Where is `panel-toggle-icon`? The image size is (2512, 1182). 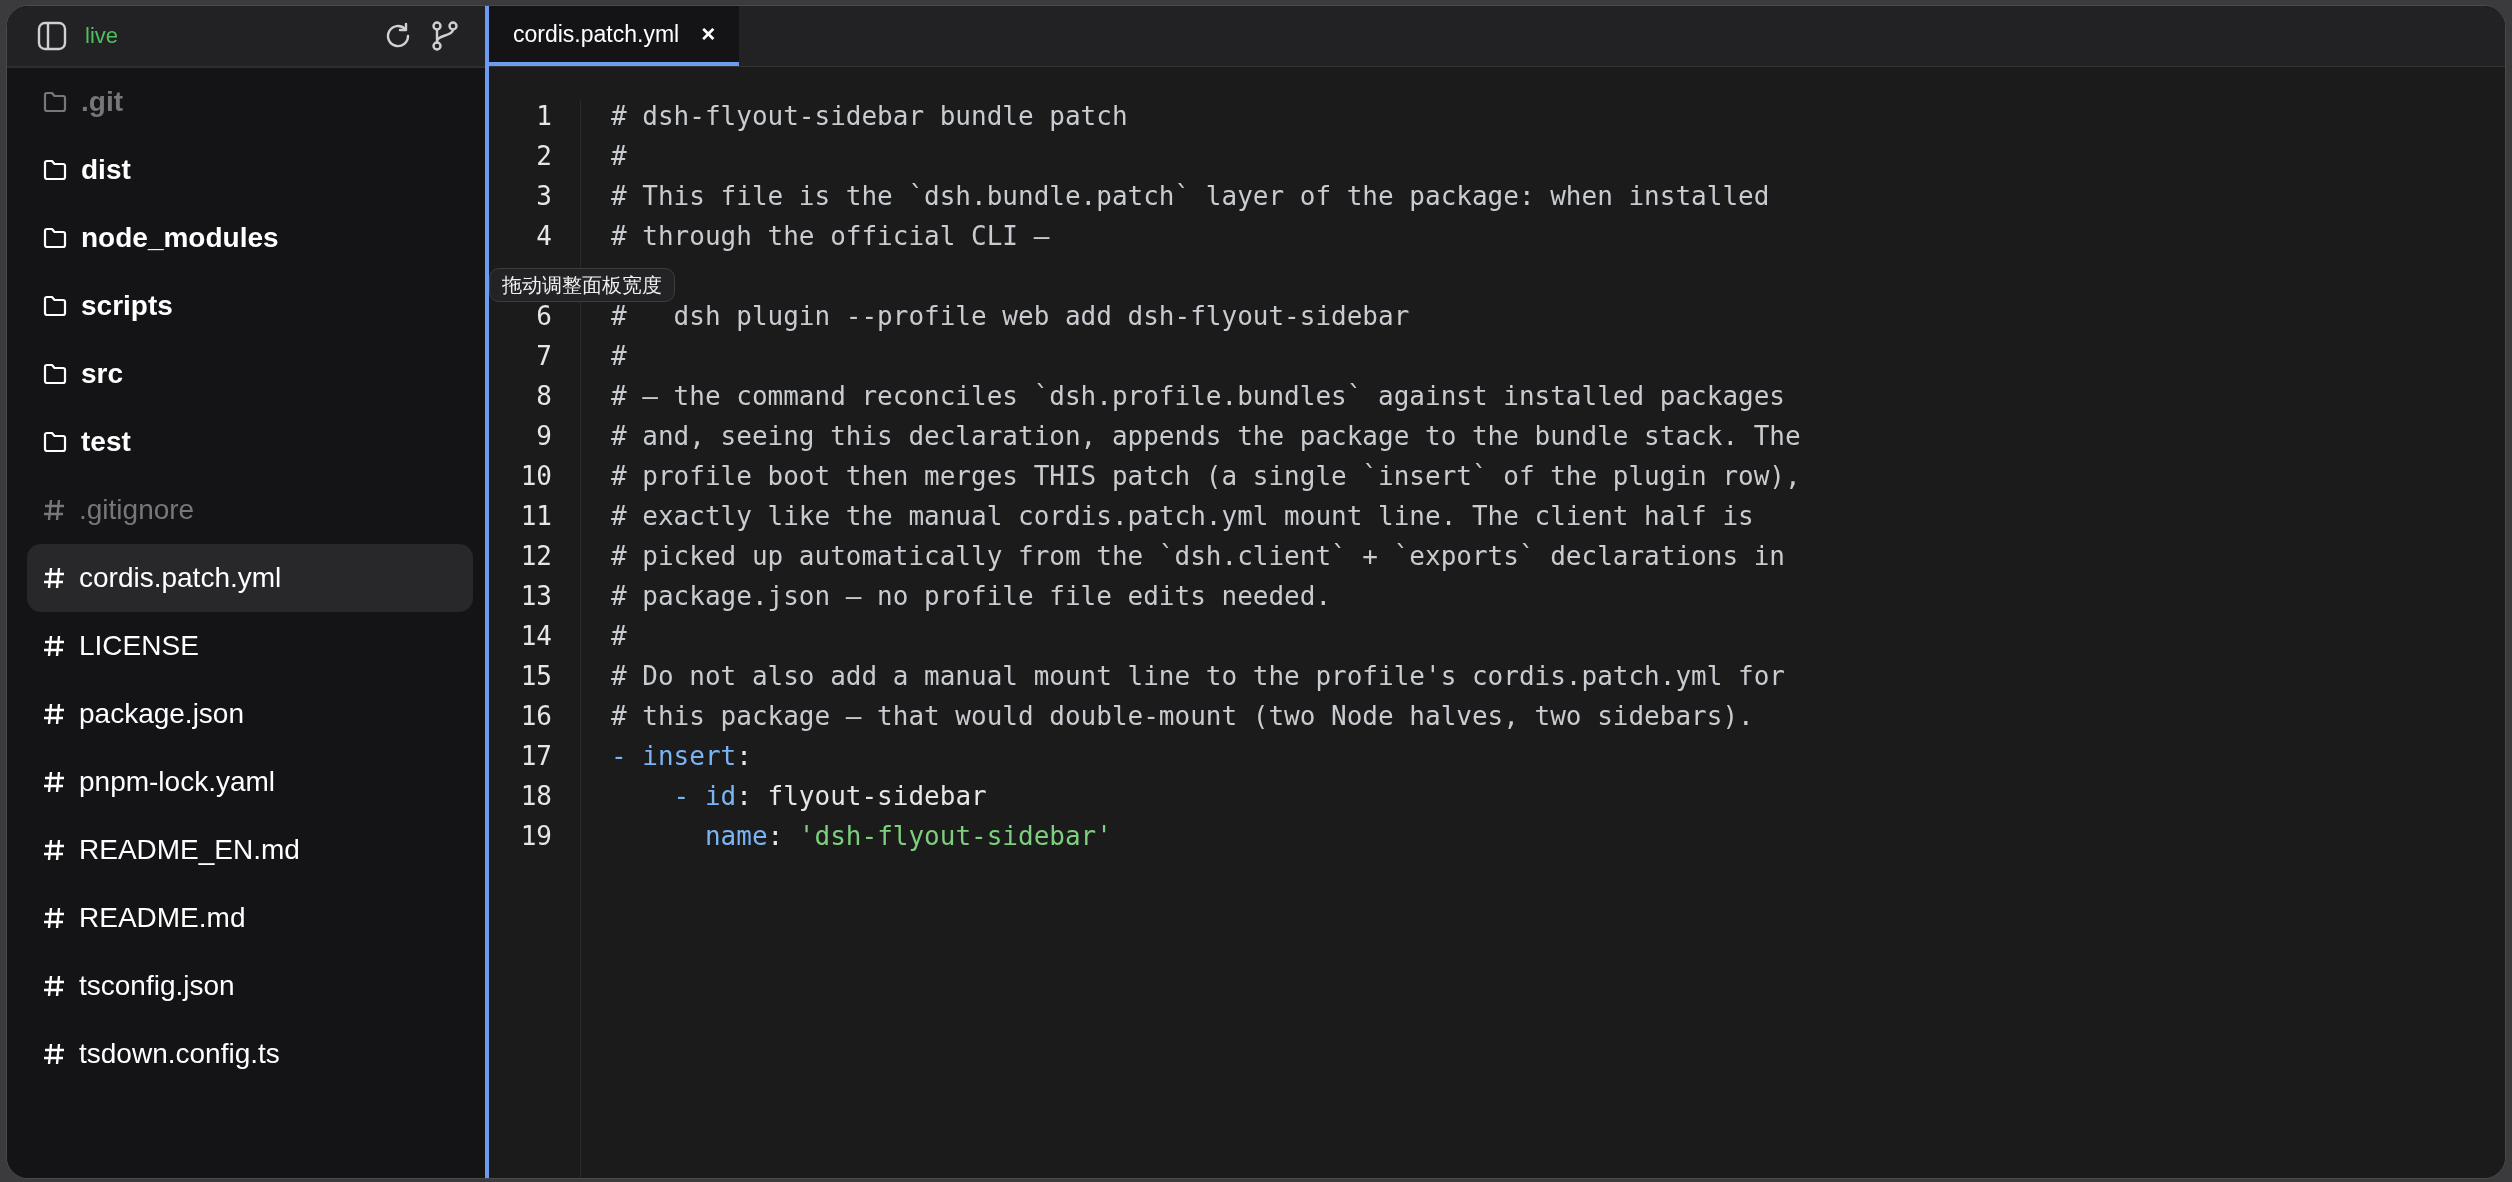 panel-toggle-icon is located at coordinates (52, 36).